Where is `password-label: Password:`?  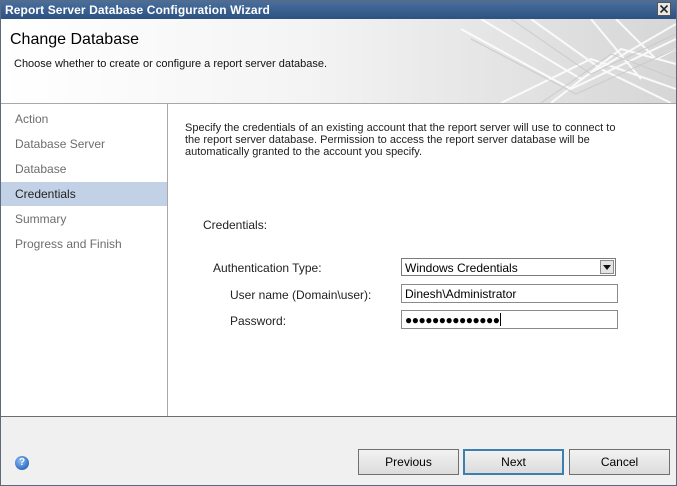 password-label: Password: is located at coordinates (258, 321).